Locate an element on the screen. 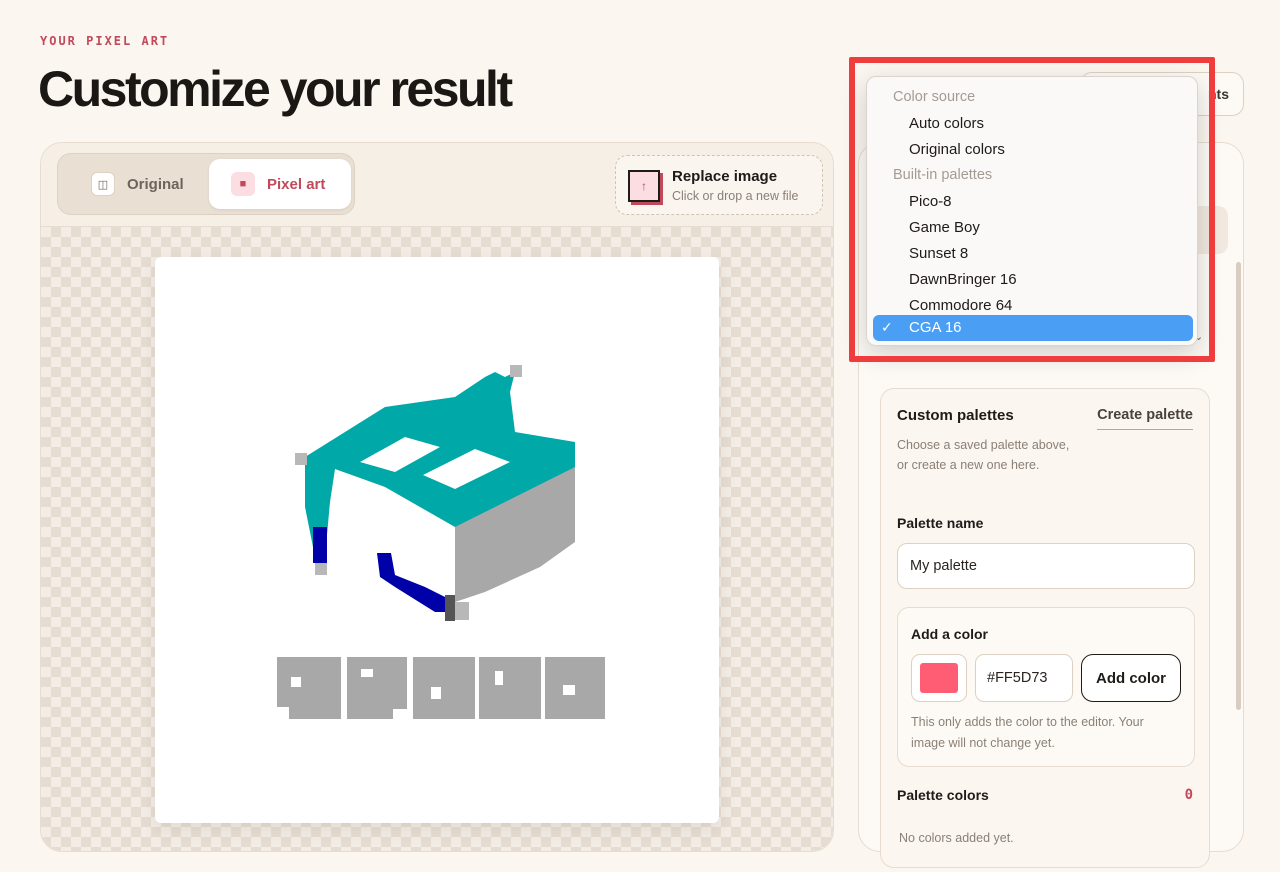 Image resolution: width=1280 pixels, height=872 pixels. dropdown-item-game-boy: Game Boy is located at coordinates (944, 227).